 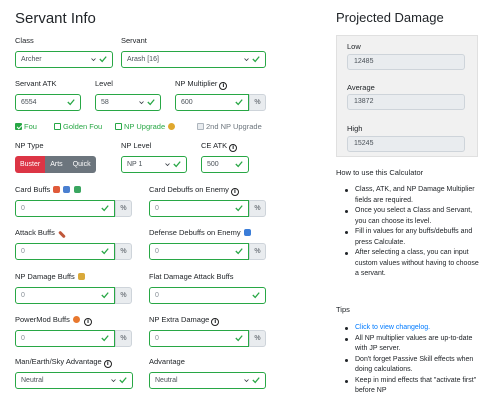 What do you see at coordinates (40, 233) in the screenshot?
I see `attack-buffs-label-wrap: Attack Buffs` at bounding box center [40, 233].